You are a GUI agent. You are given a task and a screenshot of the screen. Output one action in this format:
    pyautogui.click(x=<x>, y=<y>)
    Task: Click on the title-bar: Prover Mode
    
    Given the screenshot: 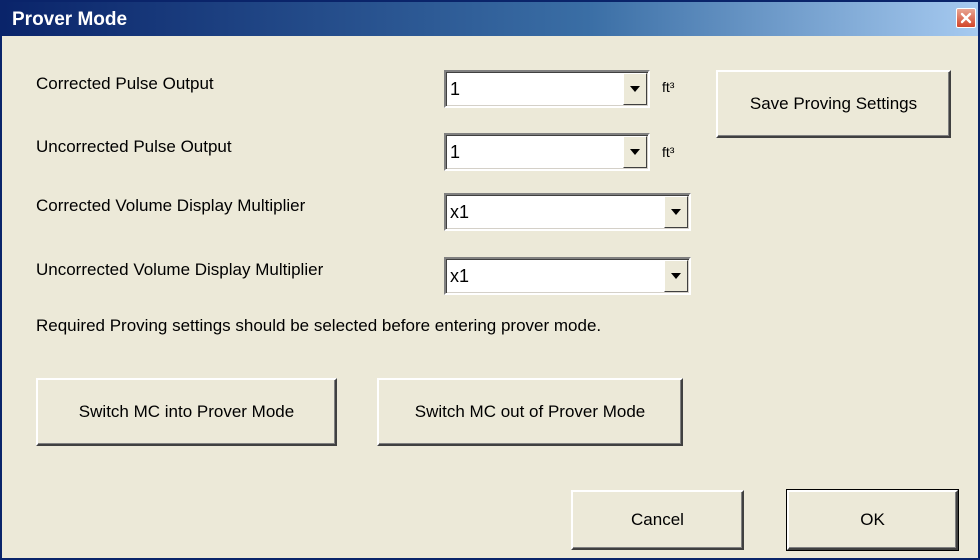 What is the action you would take?
    pyautogui.click(x=490, y=19)
    